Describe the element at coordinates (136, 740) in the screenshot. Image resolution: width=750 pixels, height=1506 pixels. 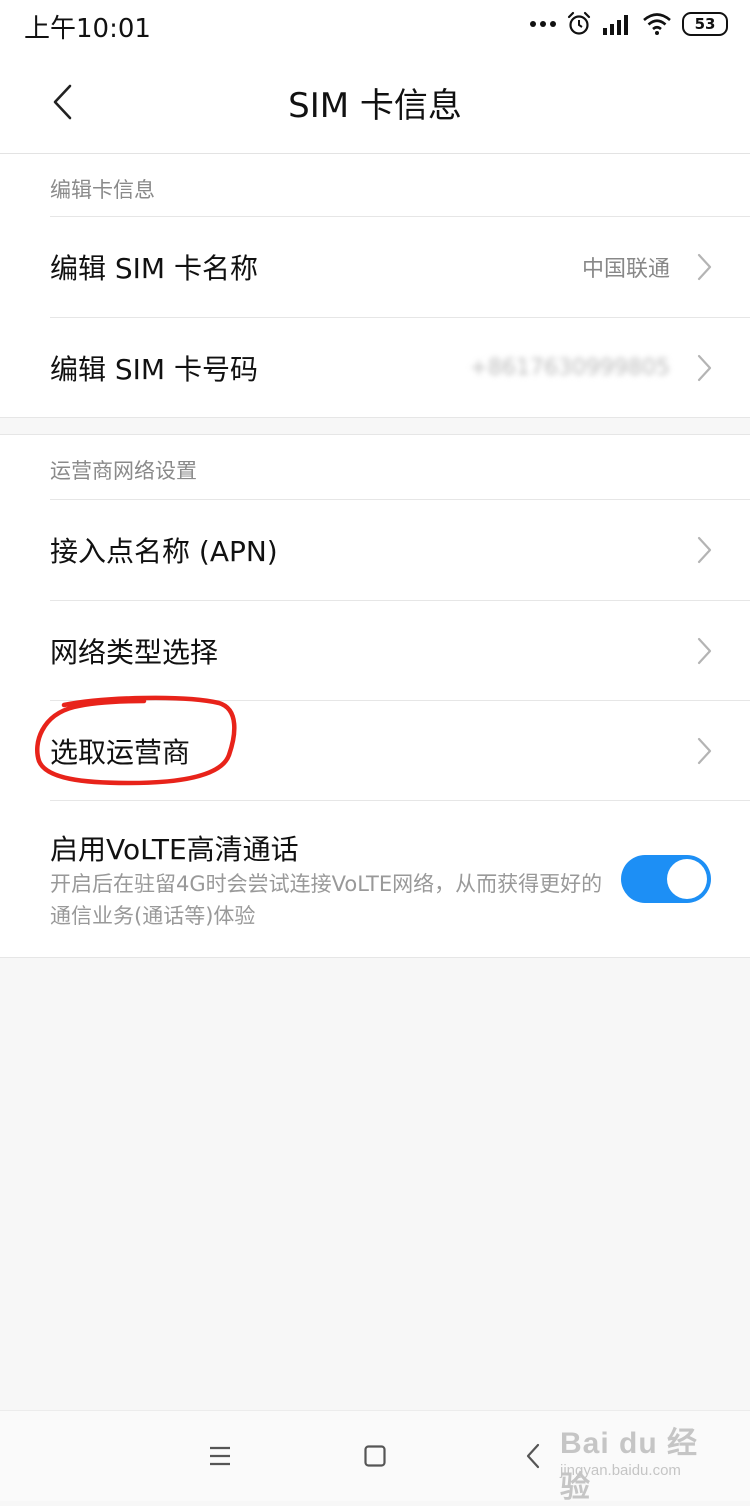
I see `annotation-circle` at that location.